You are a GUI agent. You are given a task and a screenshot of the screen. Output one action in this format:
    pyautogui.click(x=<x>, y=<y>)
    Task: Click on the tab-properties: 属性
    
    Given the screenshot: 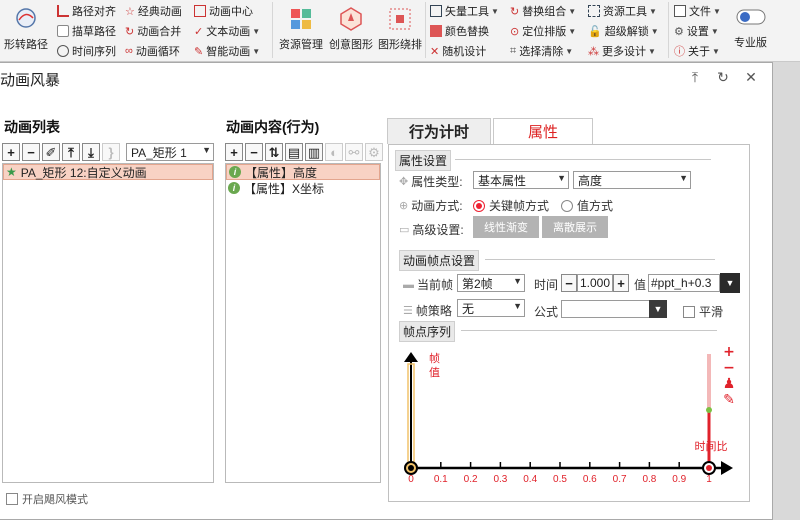 What is the action you would take?
    pyautogui.click(x=543, y=131)
    